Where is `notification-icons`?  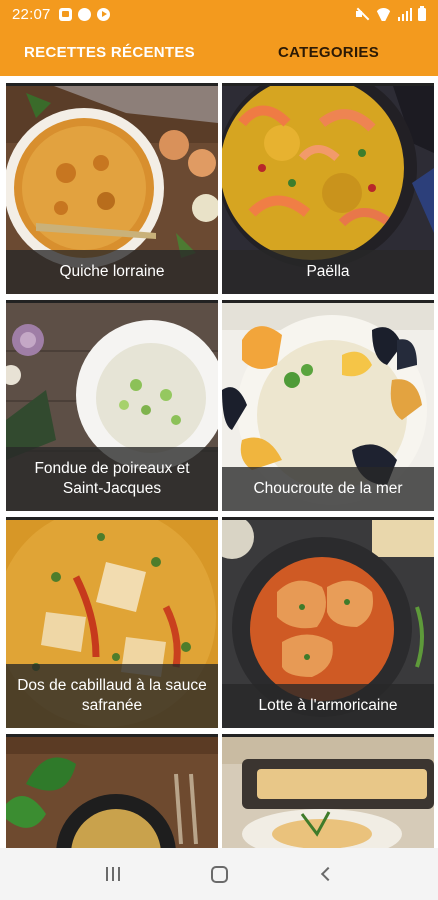
notification-icons is located at coordinates (84, 14).